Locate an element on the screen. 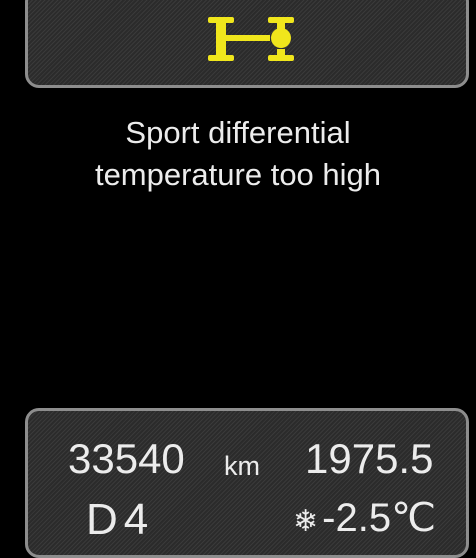  differential-icon is located at coordinates (251, 39).